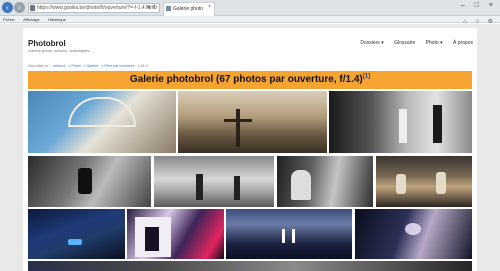 The image size is (500, 271). Describe the element at coordinates (152, 8) in the screenshot. I see `address-actions: ✕ ↻` at that location.